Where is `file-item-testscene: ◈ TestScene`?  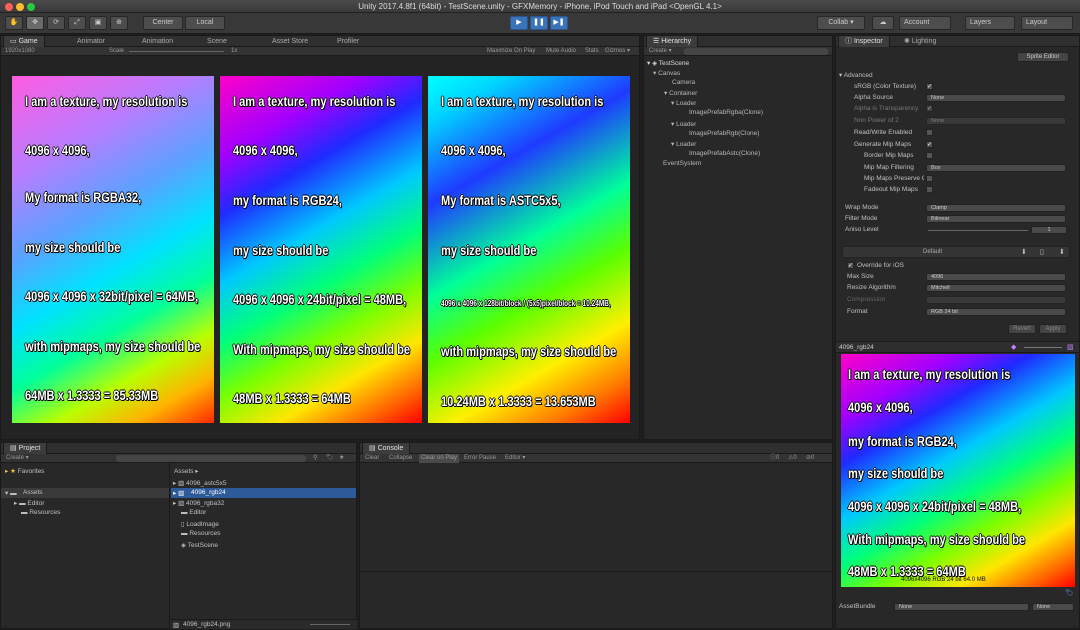
file-item-testscene: ◈ TestScene is located at coordinates (199, 545).